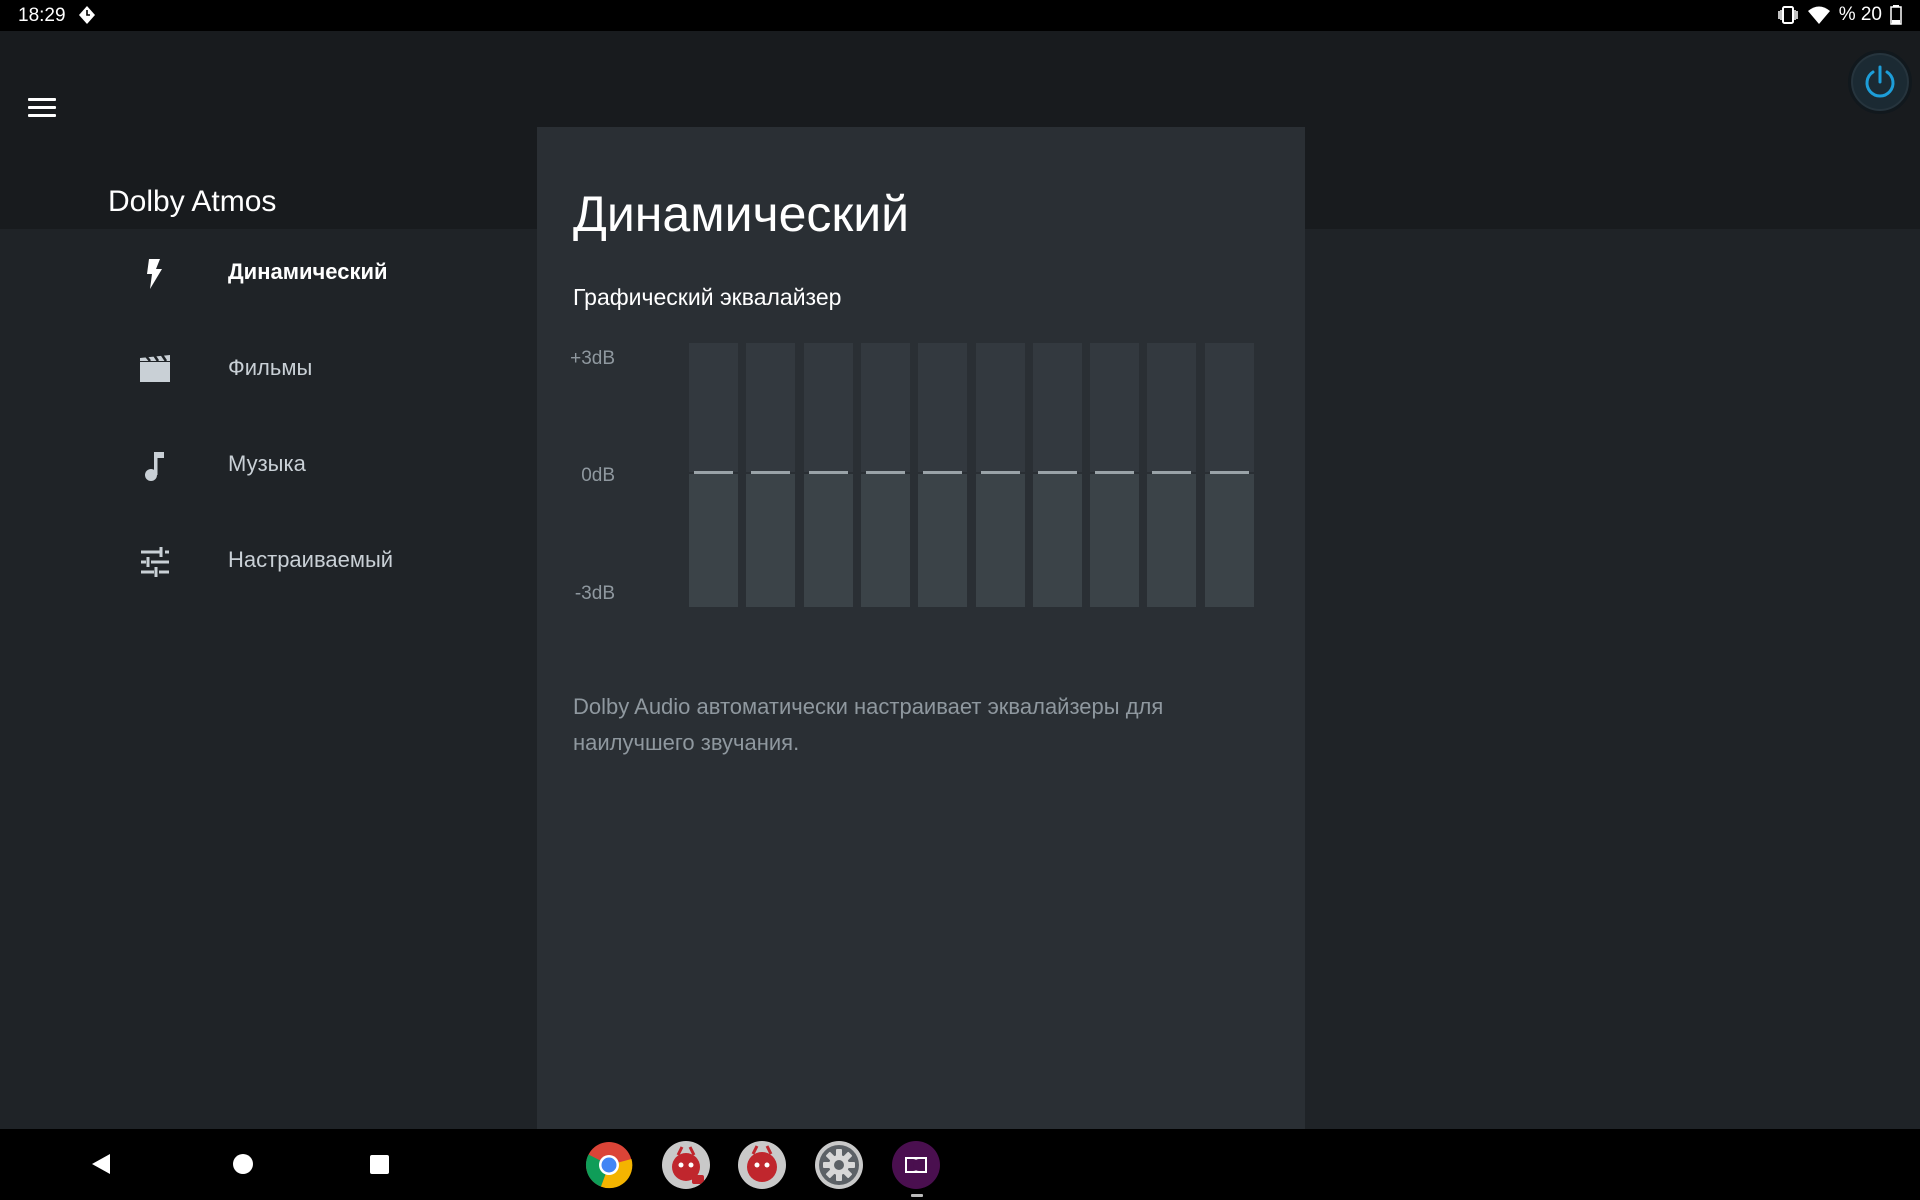 This screenshot has width=1920, height=1200. I want to click on sidebar-item-dynamic: Динамический, so click(268, 273).